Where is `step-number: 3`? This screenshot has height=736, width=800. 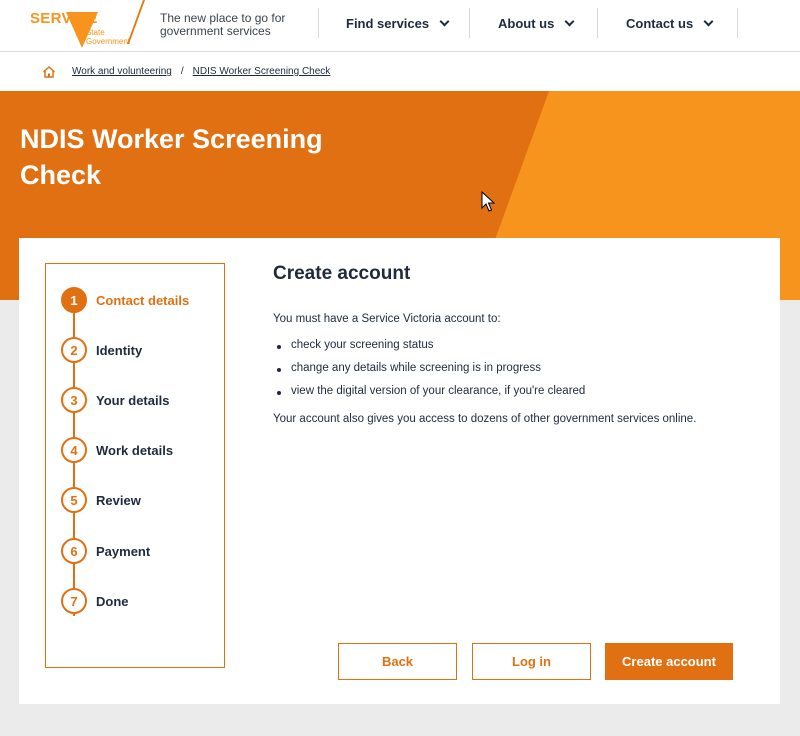
step-number: 3 is located at coordinates (74, 400).